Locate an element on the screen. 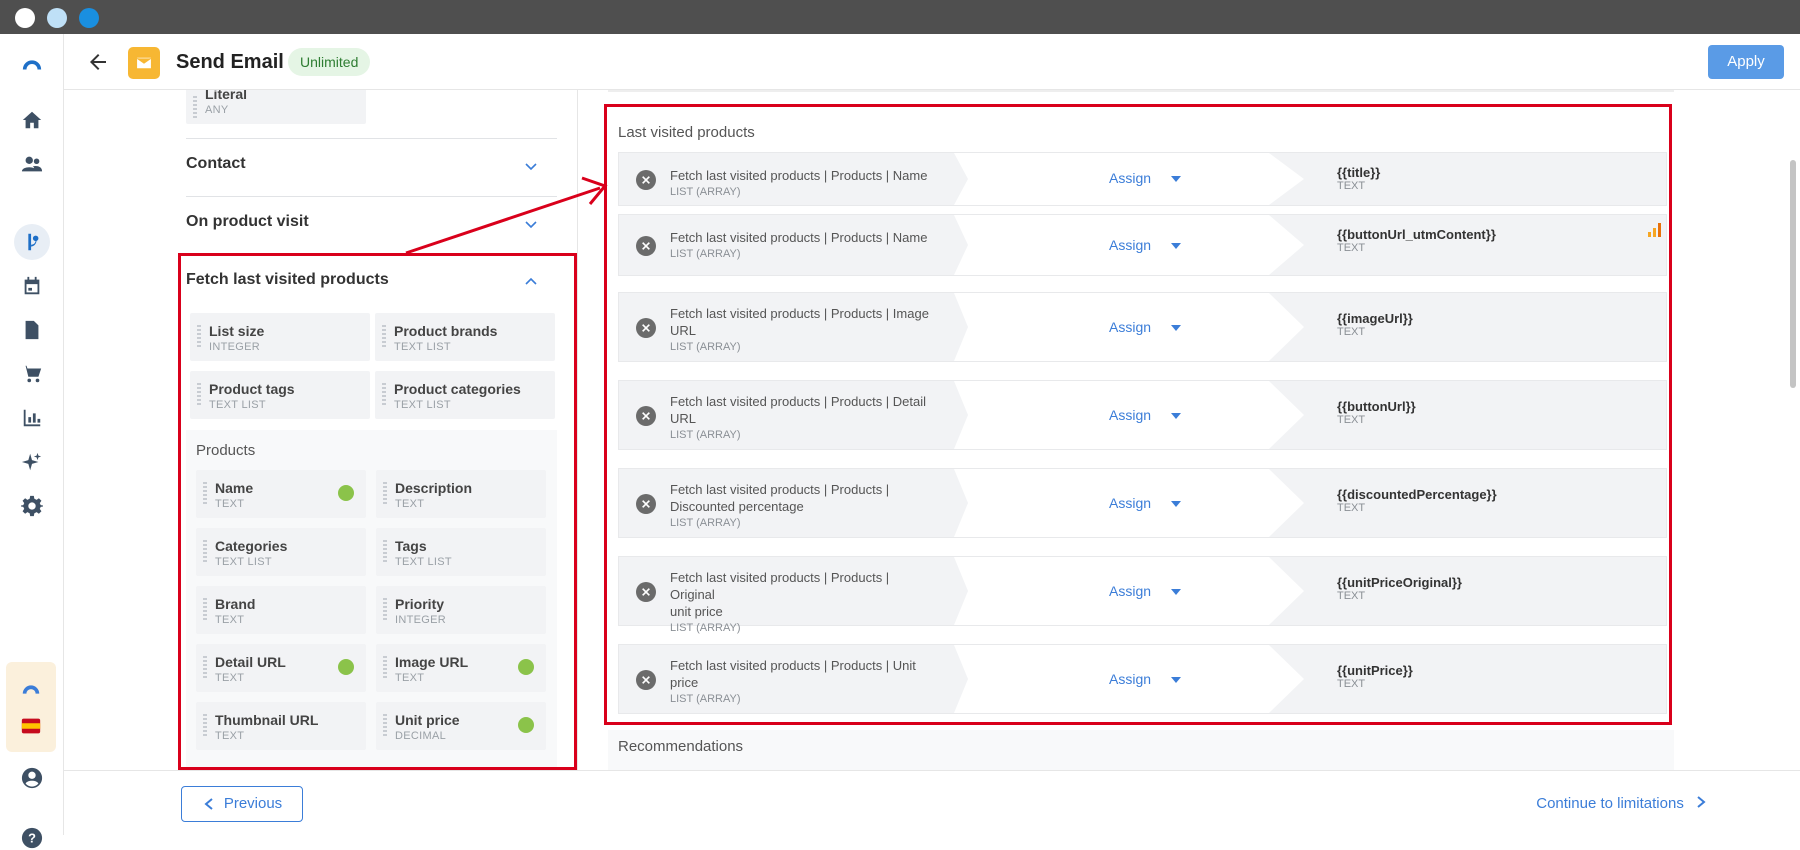 The image size is (1800, 850). apply-button: Apply is located at coordinates (1746, 62).